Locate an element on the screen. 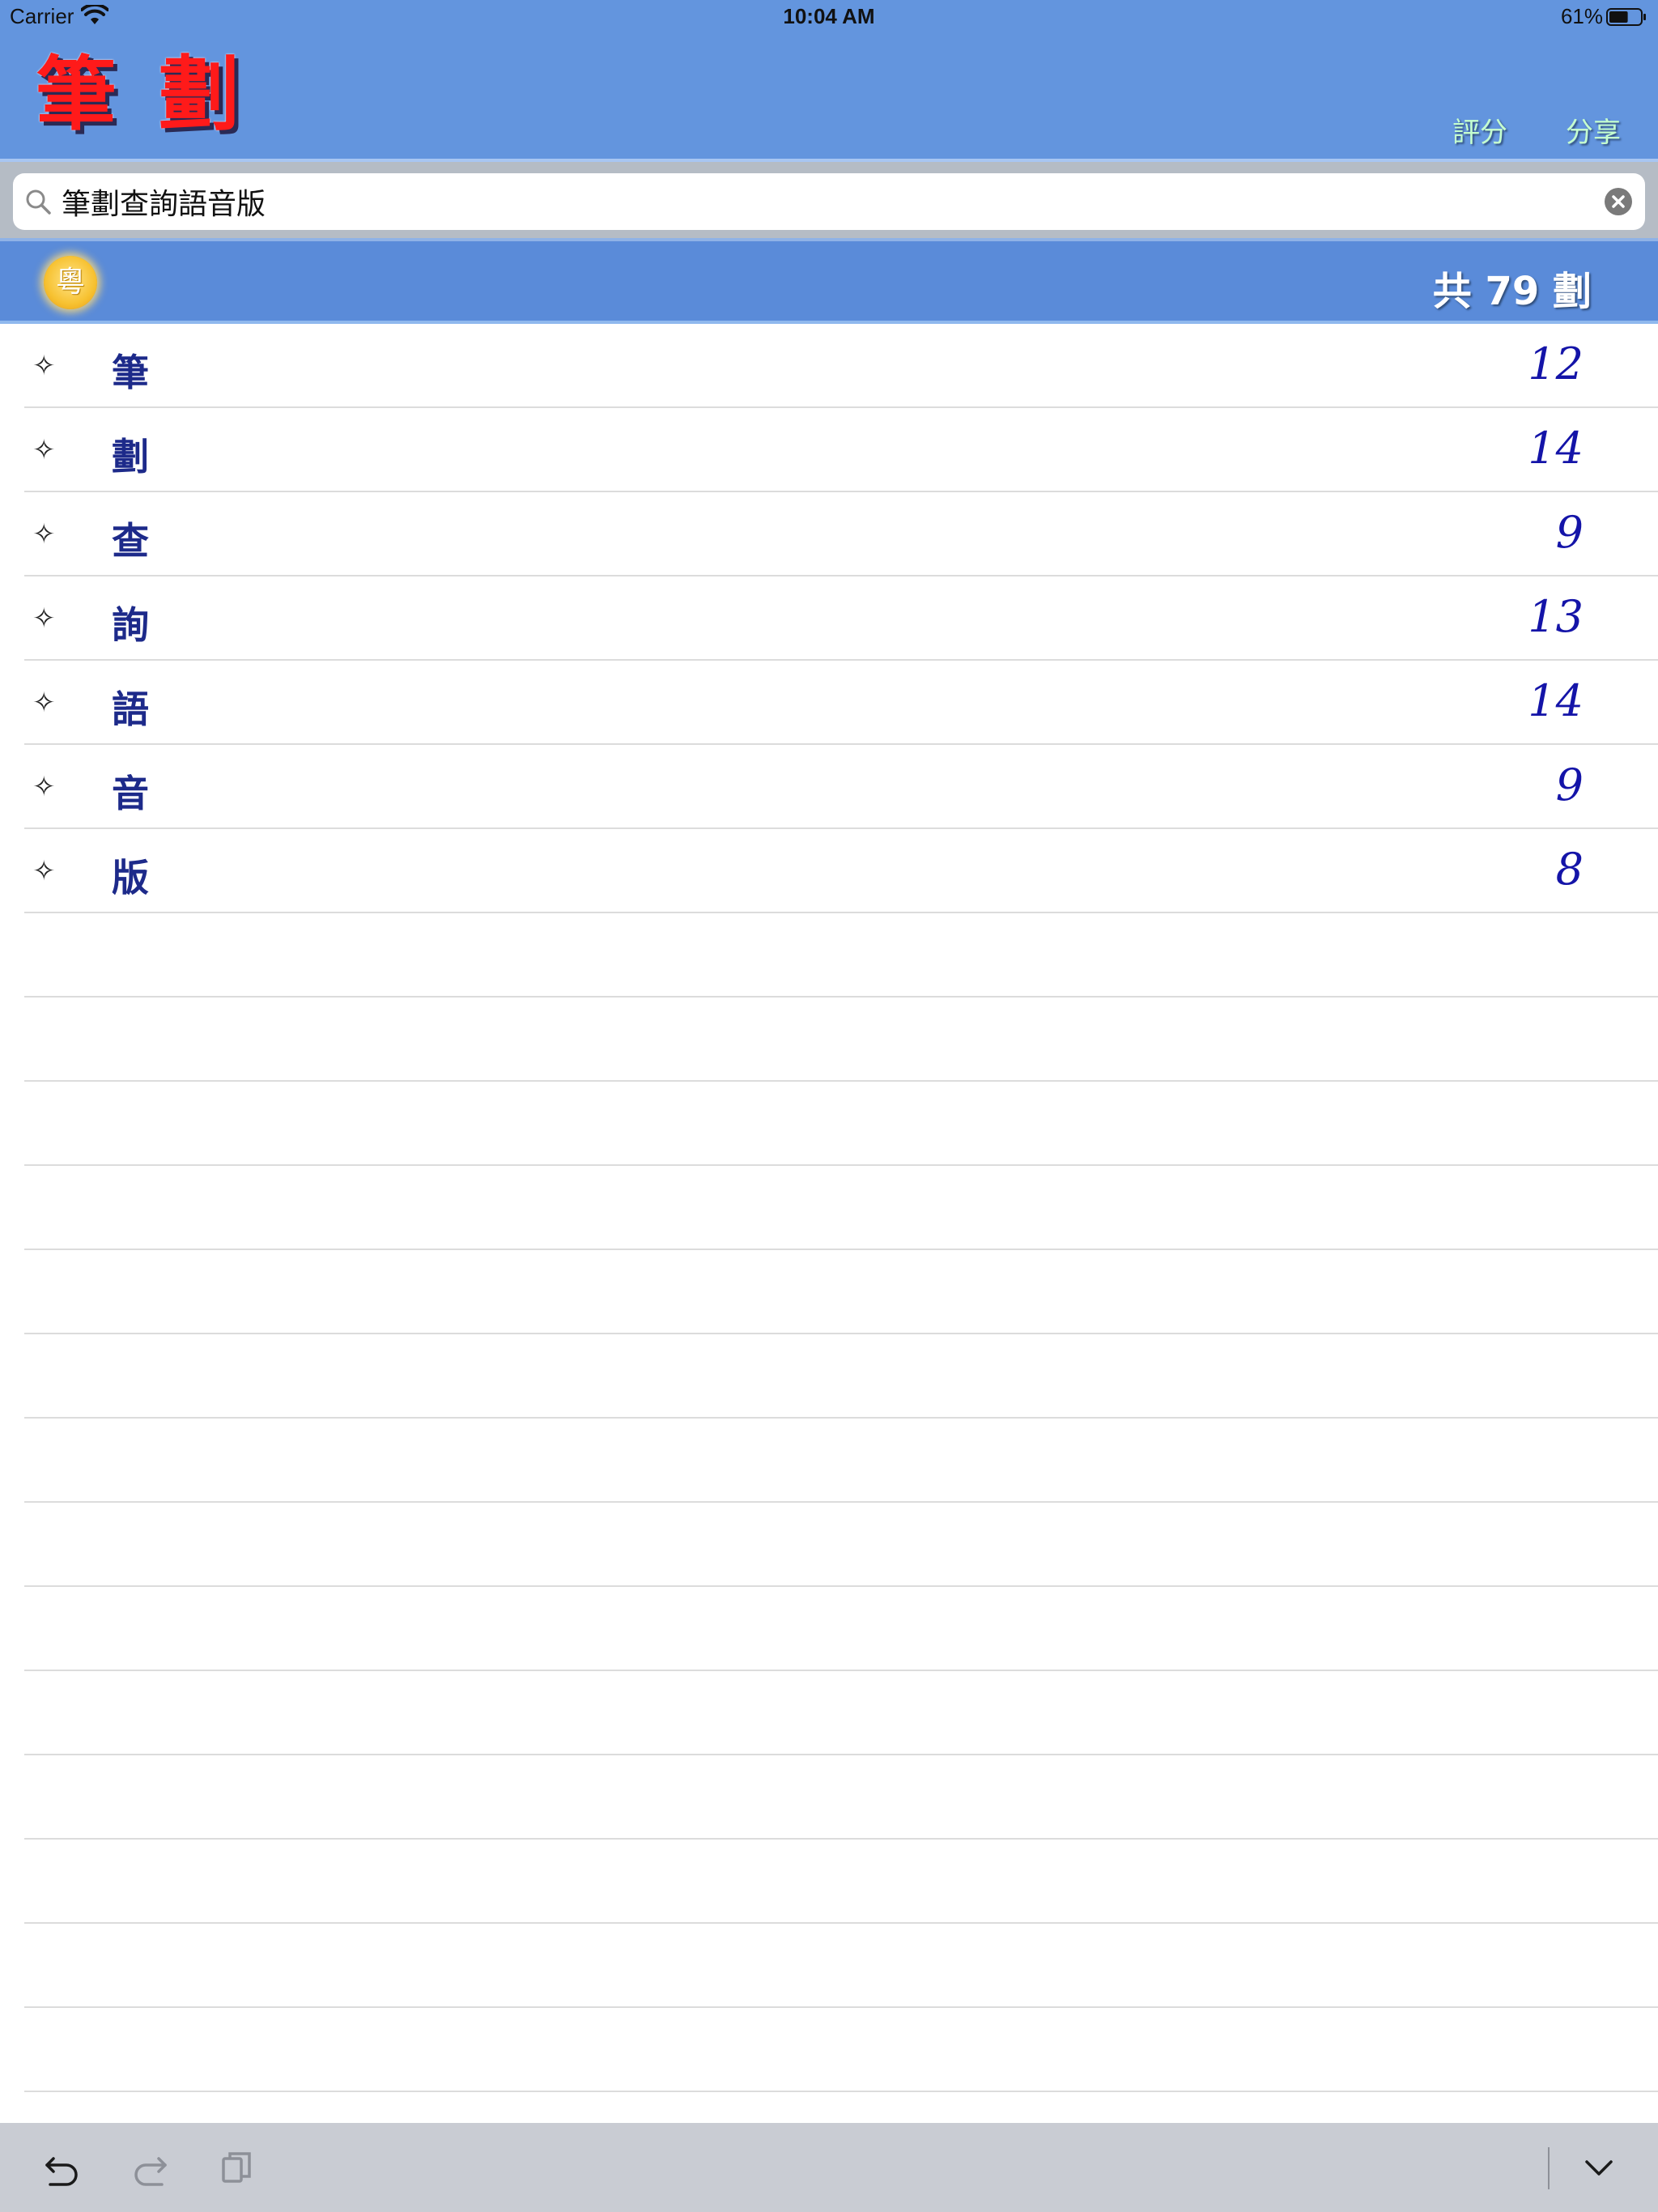  paste-icon is located at coordinates (237, 2167).